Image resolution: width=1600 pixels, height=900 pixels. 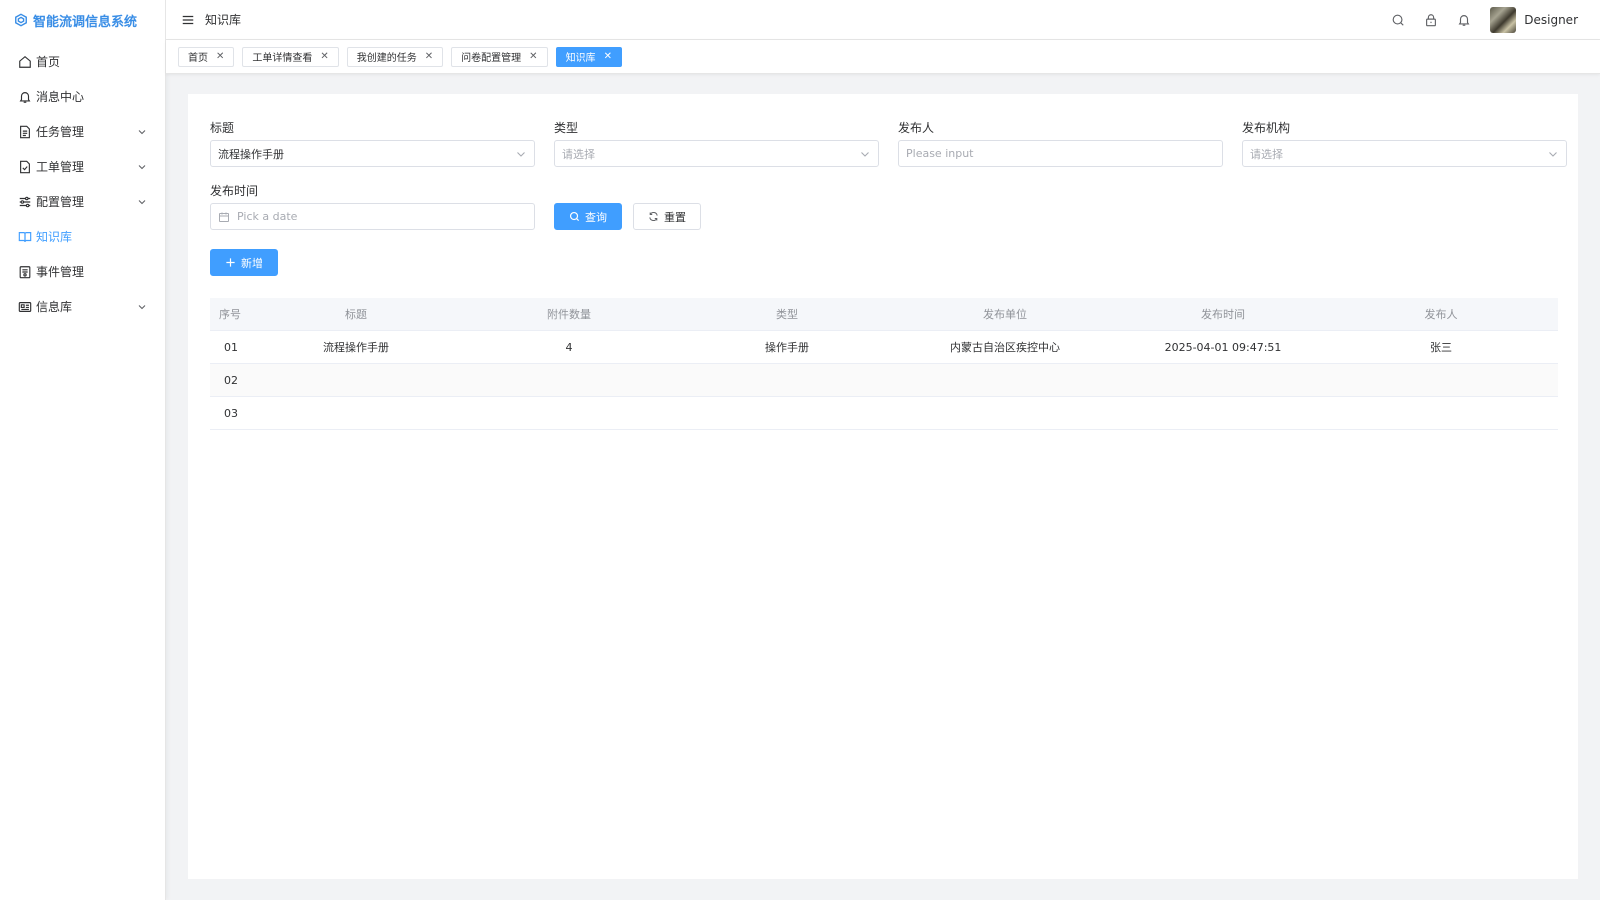 I want to click on tab-label: 知识库, so click(x=580, y=58).